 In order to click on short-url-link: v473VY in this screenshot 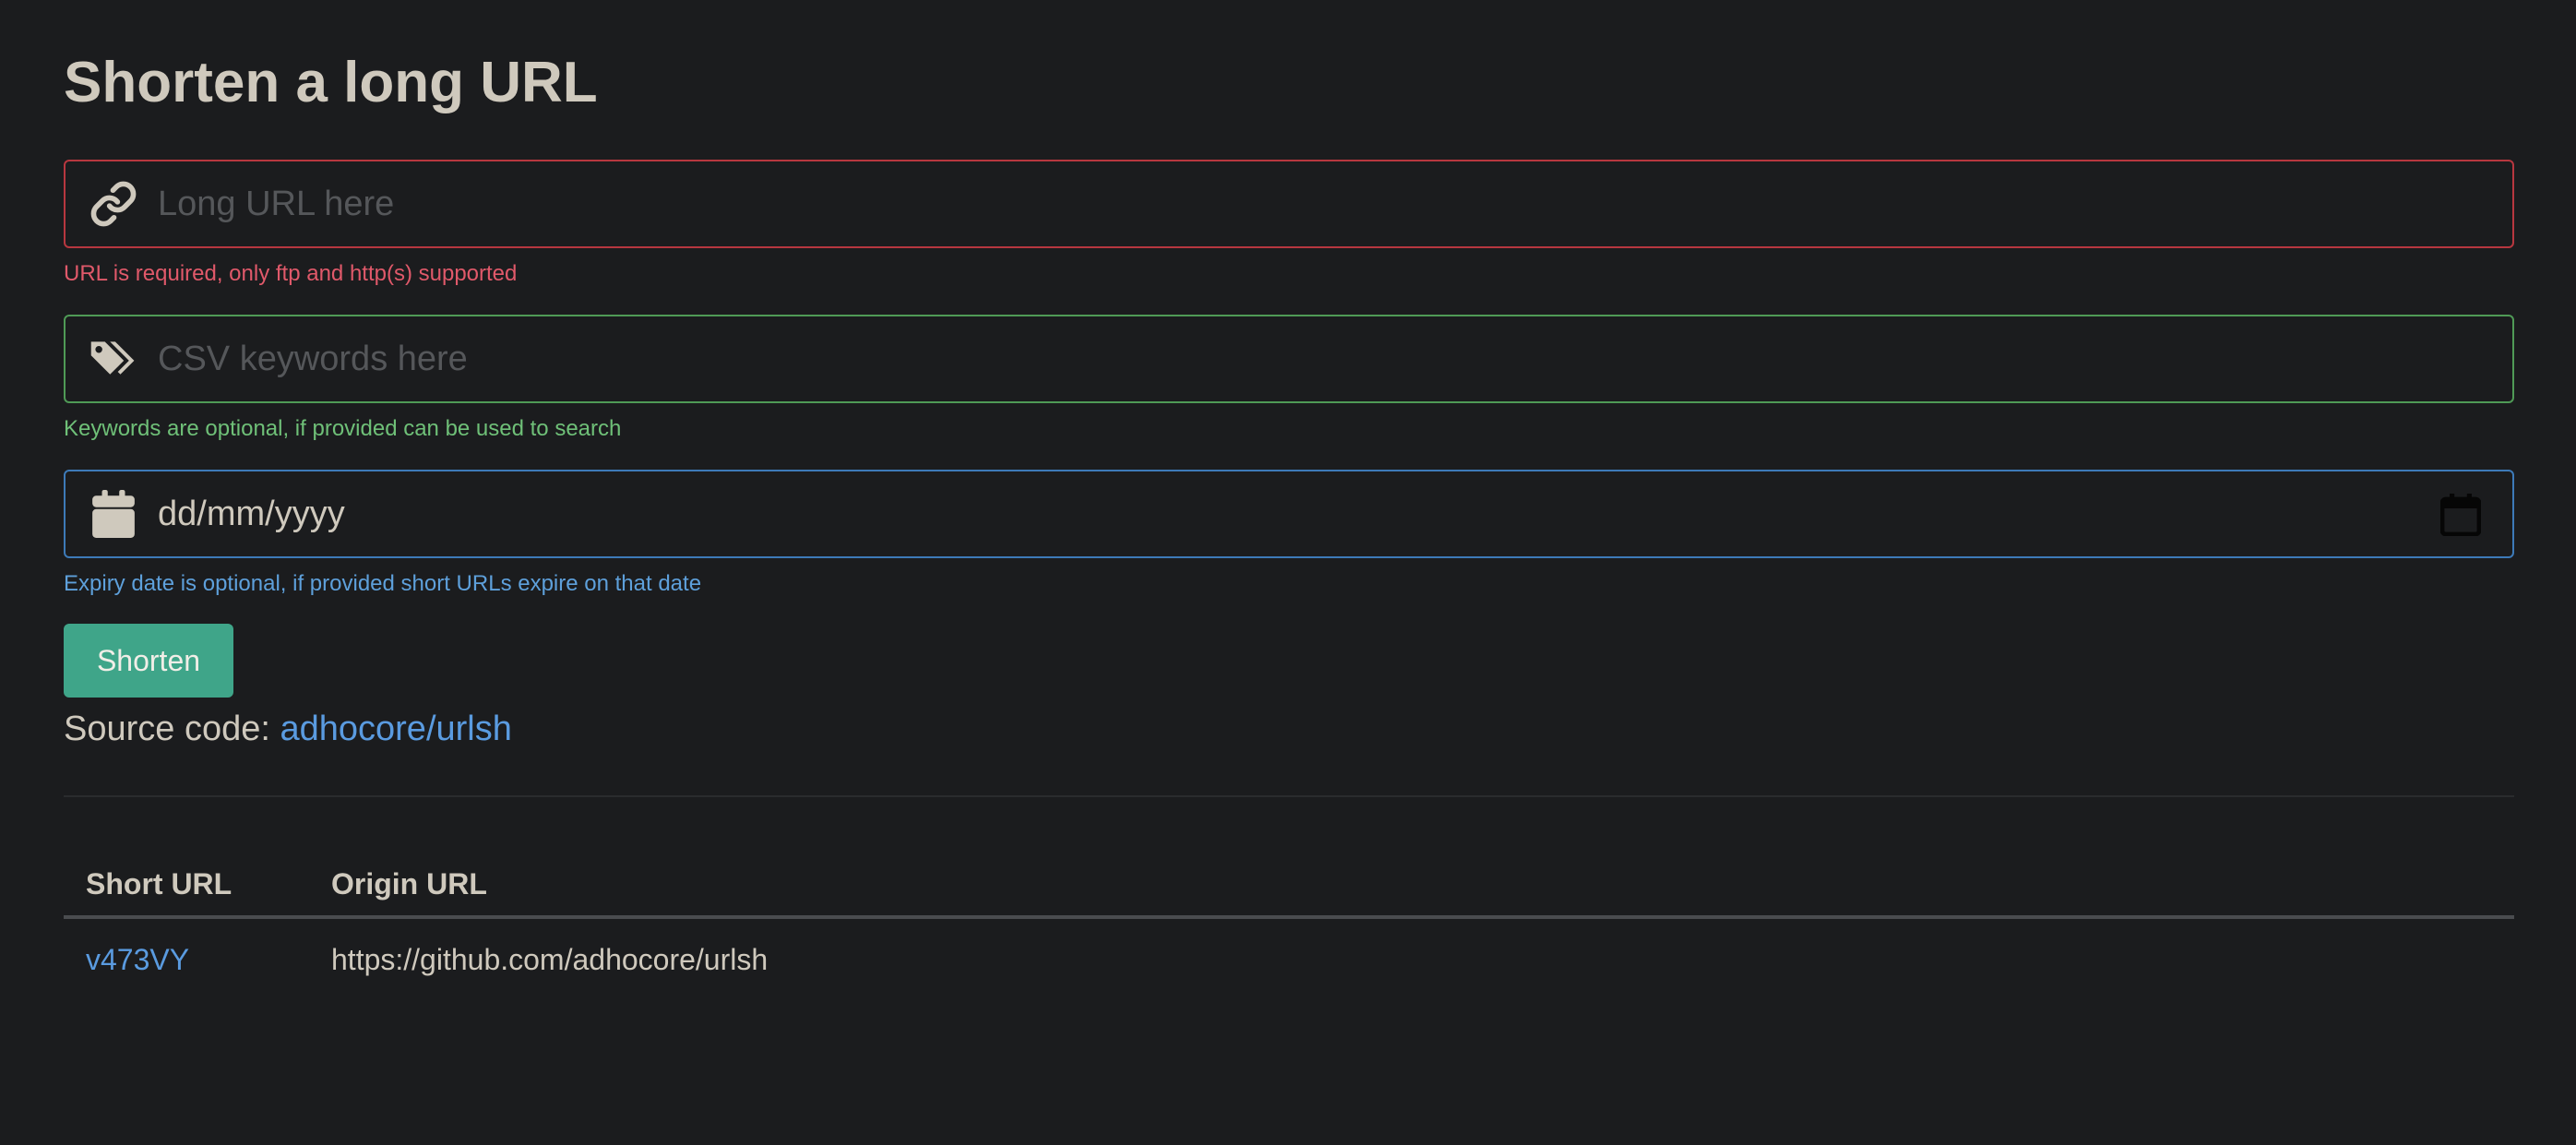, I will do `click(137, 960)`.